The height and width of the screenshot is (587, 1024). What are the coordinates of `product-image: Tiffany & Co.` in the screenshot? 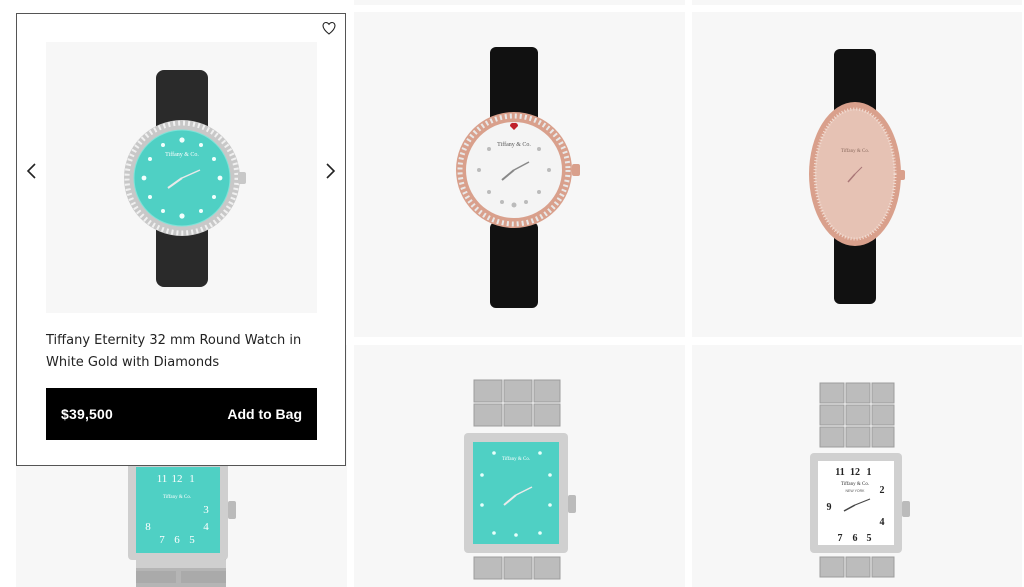 It's located at (181, 177).